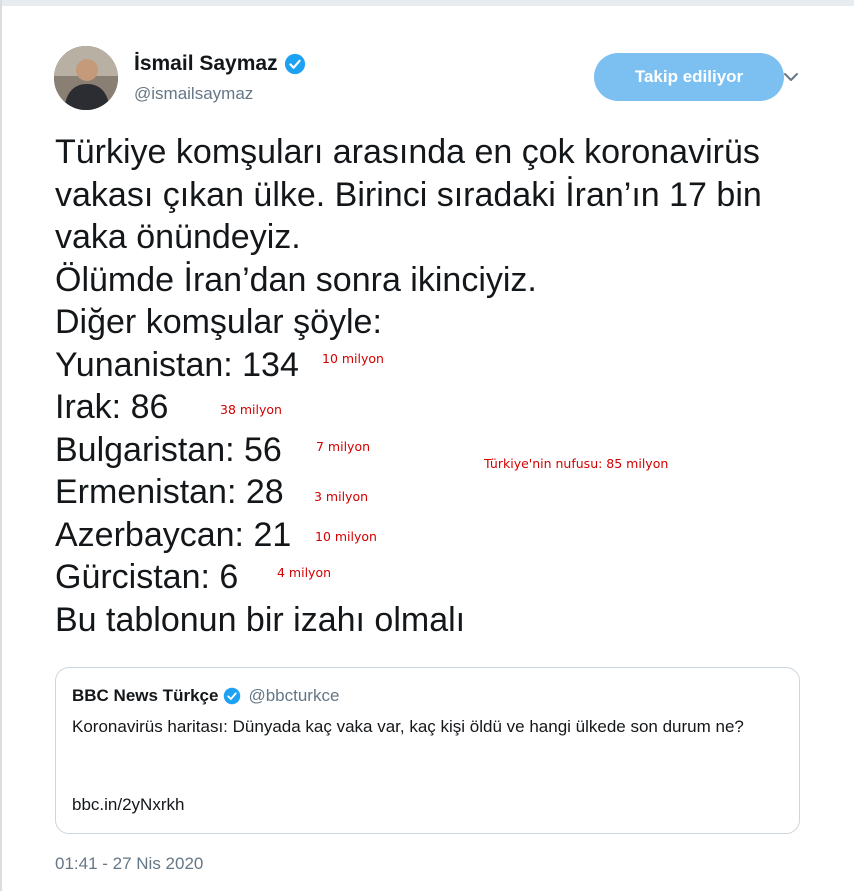 Image resolution: width=854 pixels, height=891 pixels. Describe the element at coordinates (128, 805) in the screenshot. I see `quoted-tweet-link: bbc.in/2yNxrkh` at that location.